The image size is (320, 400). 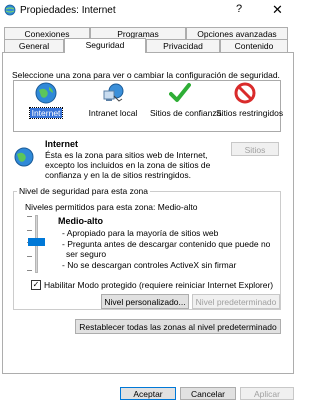 What do you see at coordinates (180, 92) in the screenshot?
I see `checkmark-icon` at bounding box center [180, 92].